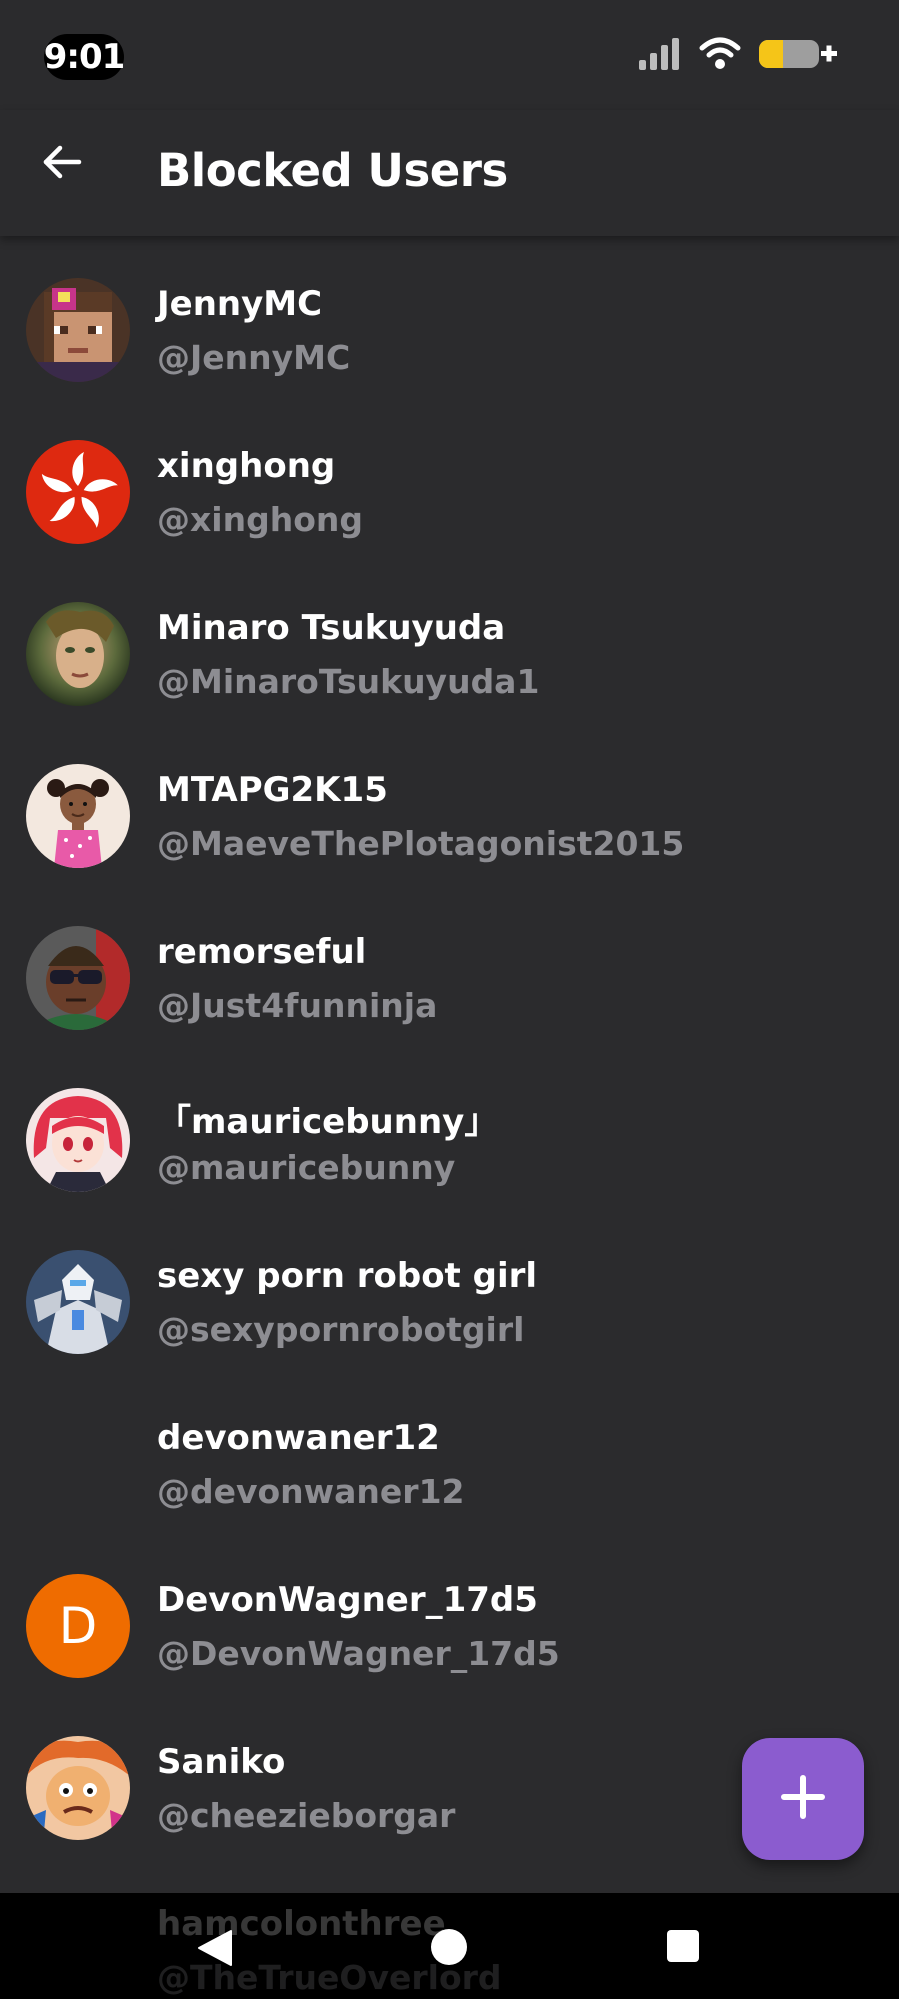 This screenshot has width=899, height=1999. Describe the element at coordinates (449, 317) in the screenshot. I see `blocked-user-row: JennyMC @JennyMC` at that location.